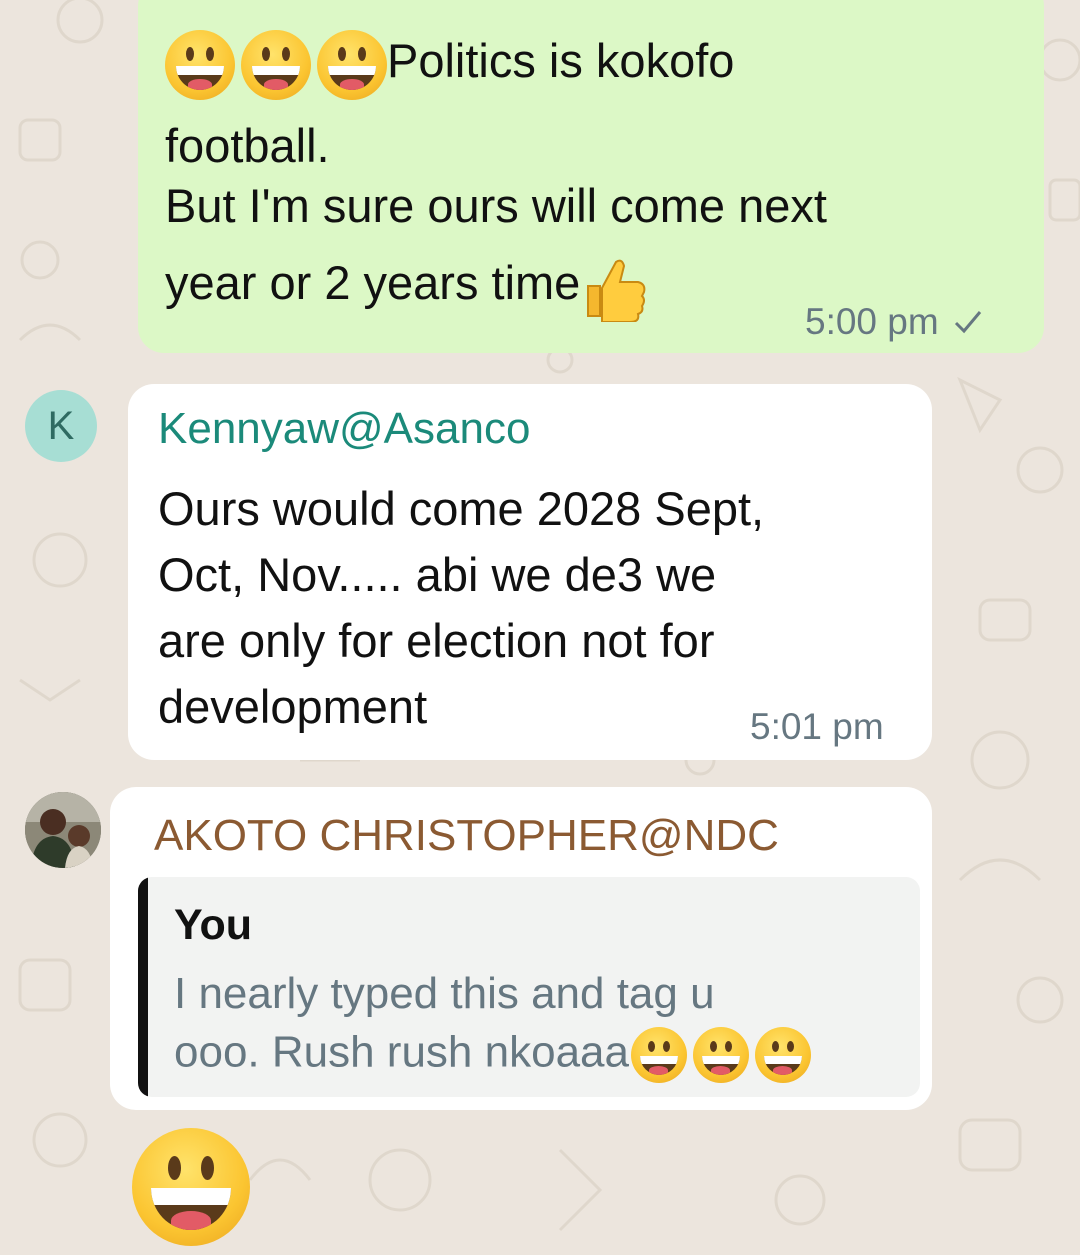 This screenshot has width=1080, height=1255. I want to click on quote-author: You, so click(213, 925).